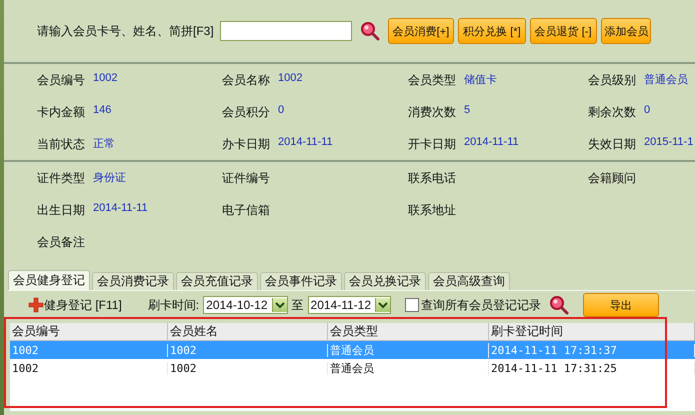 Image resolution: width=695 pixels, height=415 pixels. Describe the element at coordinates (492, 31) in the screenshot. I see `action-button: 积分兑换 [*]` at that location.